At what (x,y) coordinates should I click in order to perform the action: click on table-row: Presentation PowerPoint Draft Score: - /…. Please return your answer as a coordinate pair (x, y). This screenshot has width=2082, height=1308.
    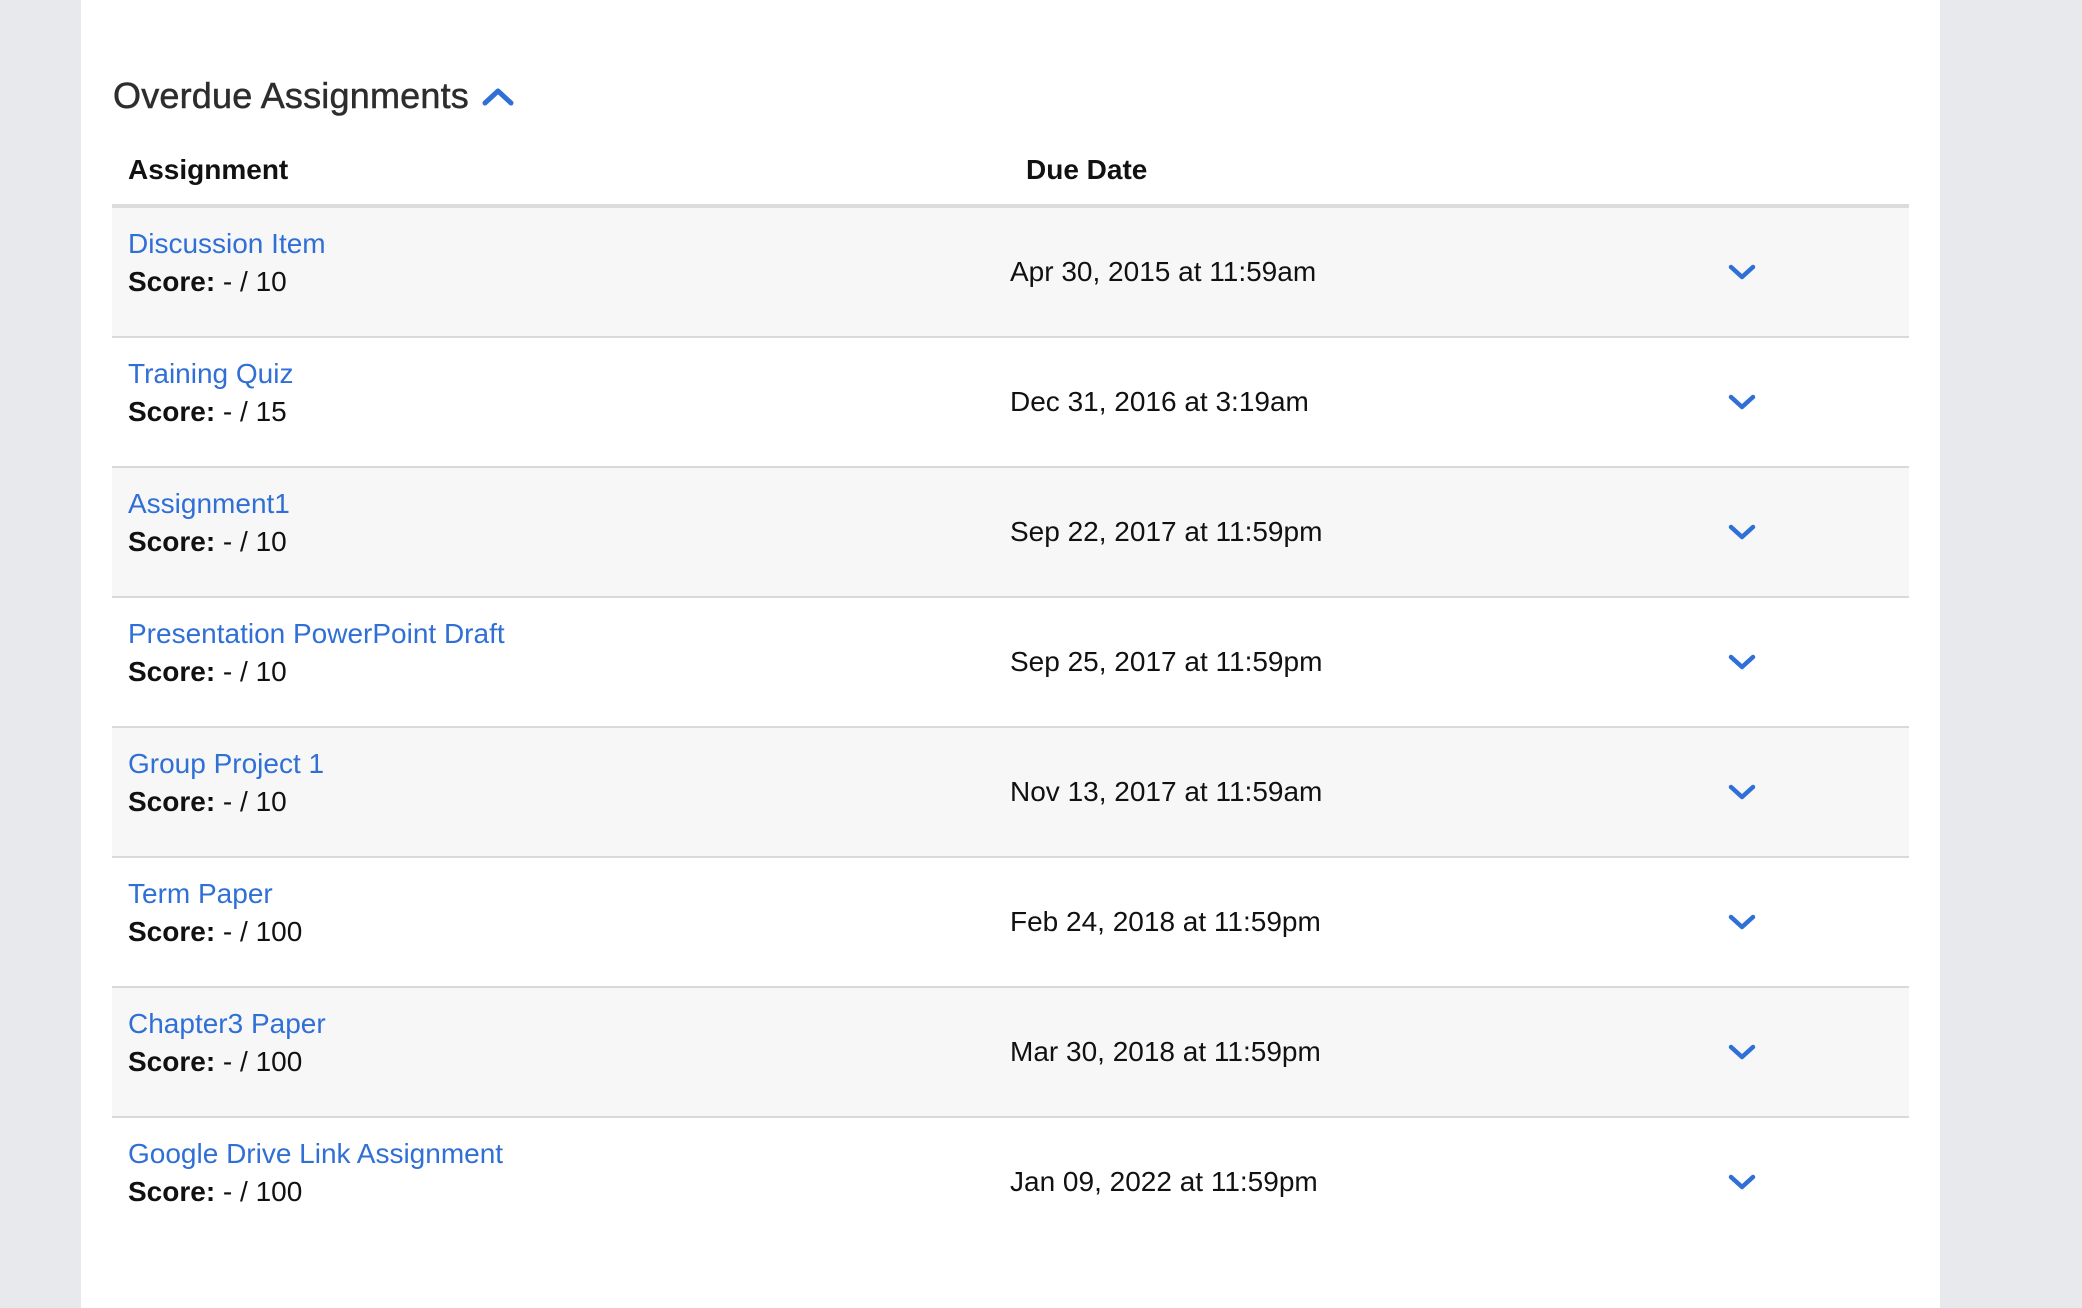
    Looking at the image, I should click on (1010, 663).